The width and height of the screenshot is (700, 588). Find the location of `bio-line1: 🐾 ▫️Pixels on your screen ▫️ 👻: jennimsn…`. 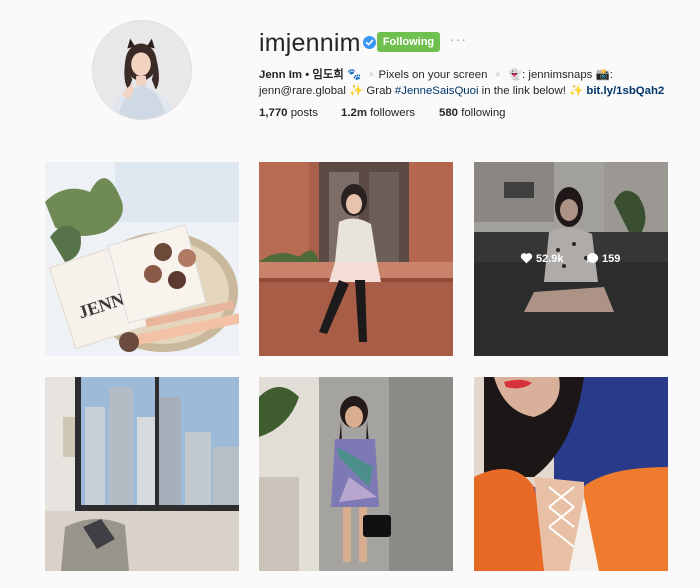

bio-line1: 🐾 ▫️Pixels on your screen ▫️ 👻: jennimsn… is located at coordinates (478, 75).